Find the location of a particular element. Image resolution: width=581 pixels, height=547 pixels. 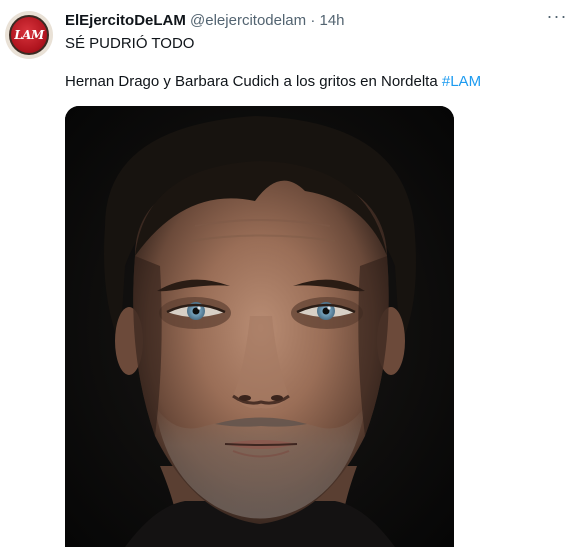

tweet-text-line1: SÉ PUDRIÓ TODO is located at coordinates (130, 43).